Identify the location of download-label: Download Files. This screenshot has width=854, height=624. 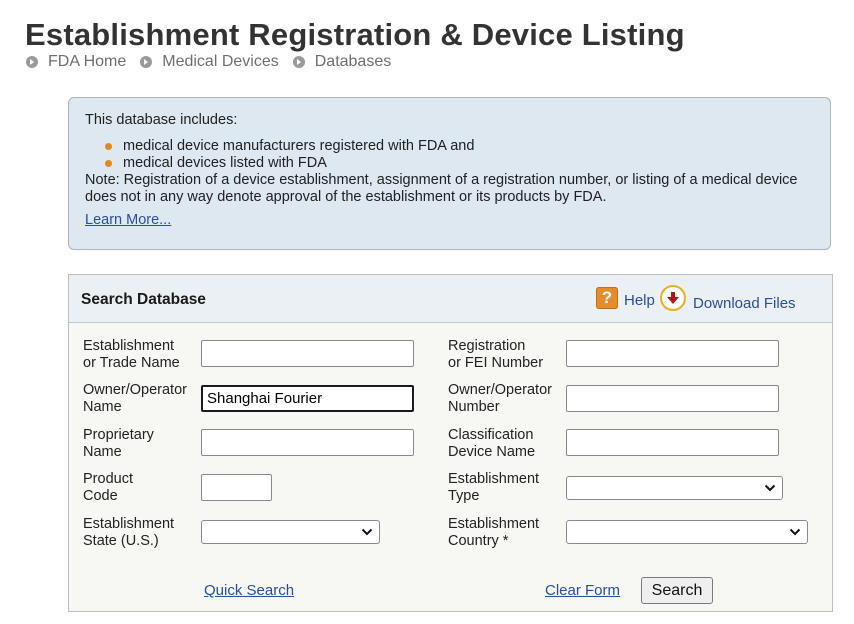
(744, 303).